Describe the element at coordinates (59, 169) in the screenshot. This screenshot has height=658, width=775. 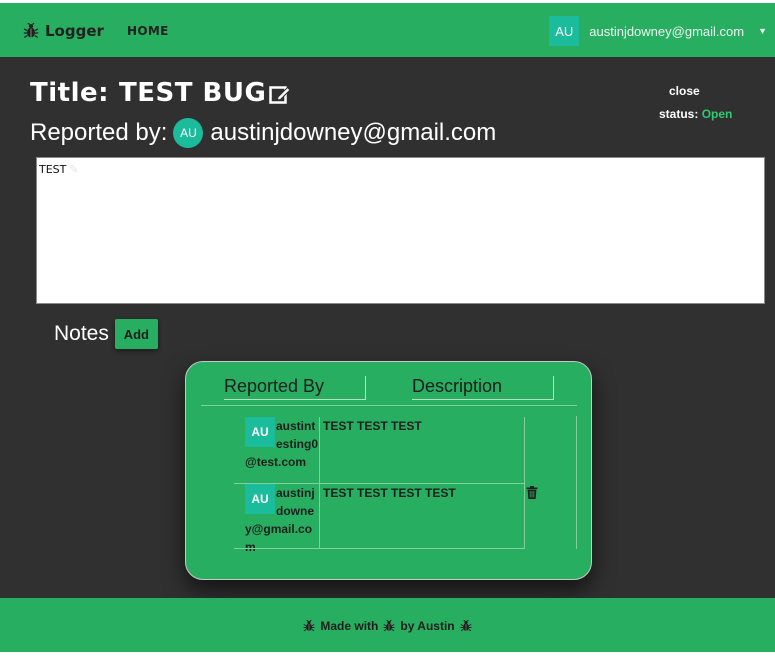
I see `description-text: TEST ✎` at that location.